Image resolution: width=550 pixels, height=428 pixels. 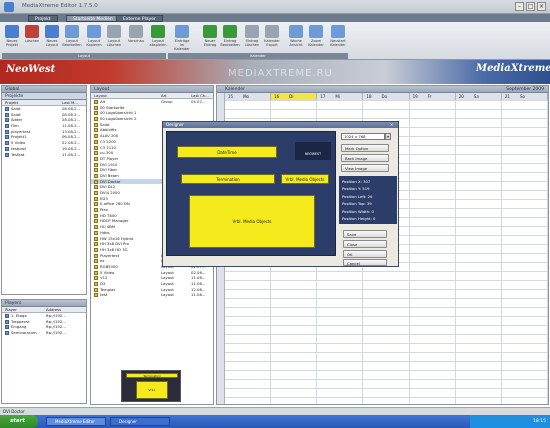 I want to click on ribbon-button-4: Layout Kopieren, so click(x=94, y=37).